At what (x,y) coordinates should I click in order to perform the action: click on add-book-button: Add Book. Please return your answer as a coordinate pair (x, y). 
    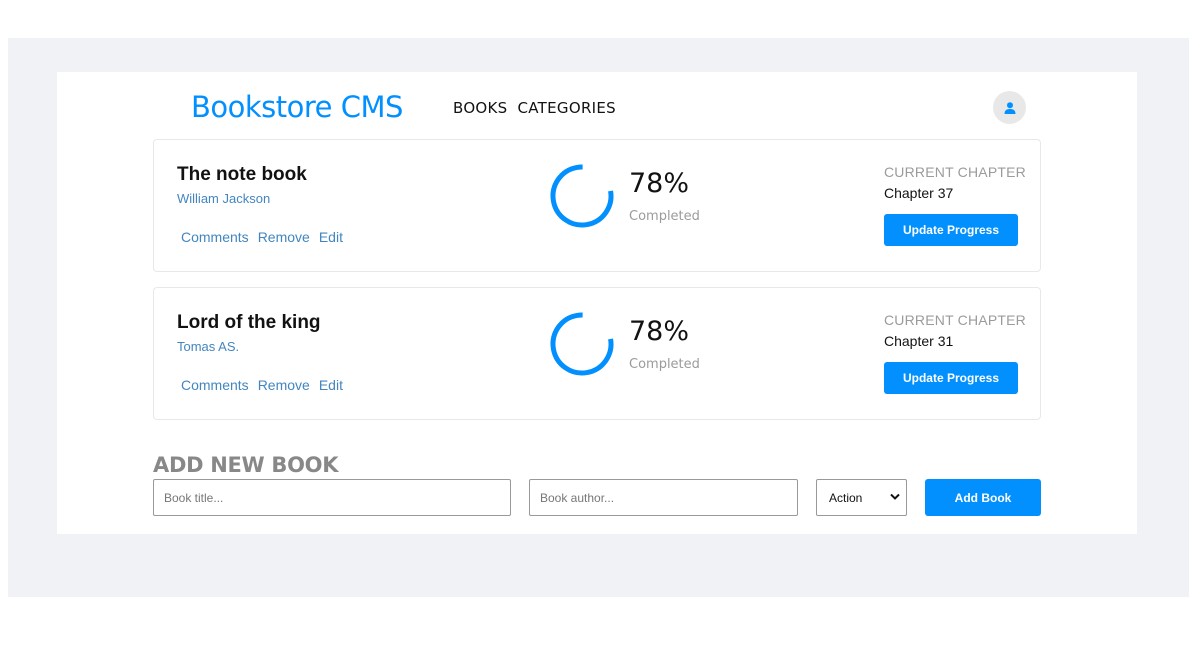
    Looking at the image, I should click on (983, 497).